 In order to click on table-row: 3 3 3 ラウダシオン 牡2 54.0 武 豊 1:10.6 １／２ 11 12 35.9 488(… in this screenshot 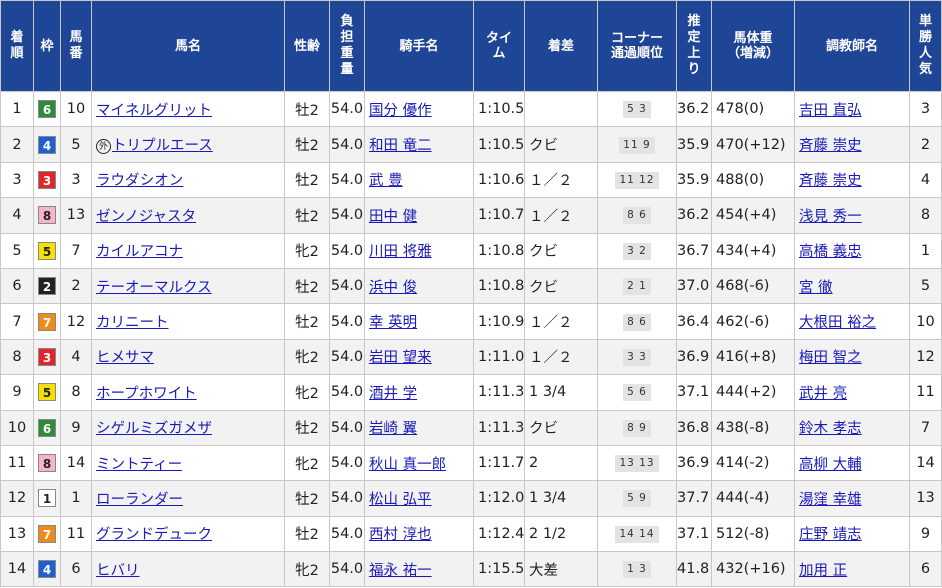, I will do `click(471, 180)`.